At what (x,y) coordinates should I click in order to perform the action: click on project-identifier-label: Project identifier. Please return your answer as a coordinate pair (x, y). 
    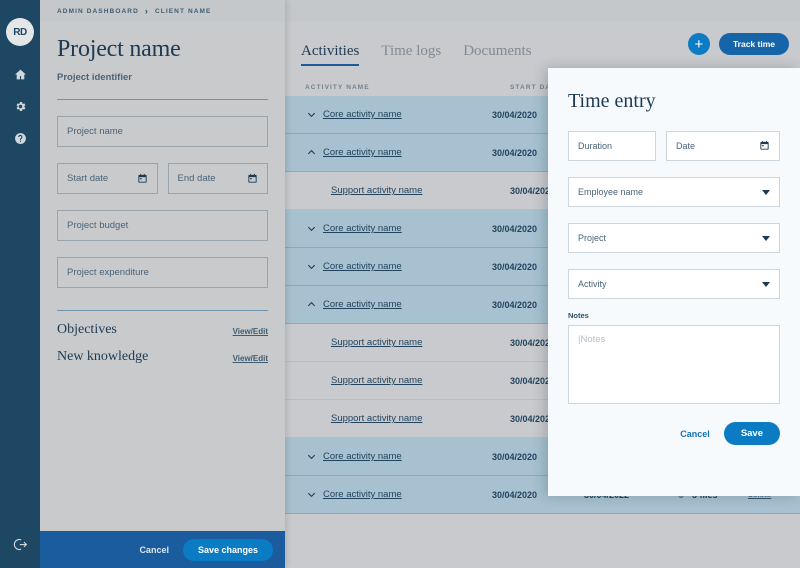
    Looking at the image, I should click on (94, 78).